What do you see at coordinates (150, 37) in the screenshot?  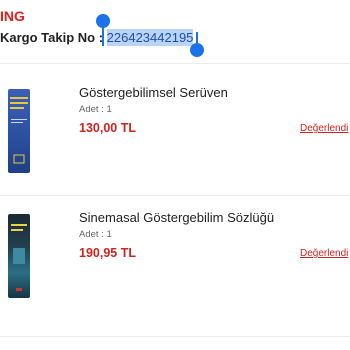 I see `cargo-number: 226423442195` at bounding box center [150, 37].